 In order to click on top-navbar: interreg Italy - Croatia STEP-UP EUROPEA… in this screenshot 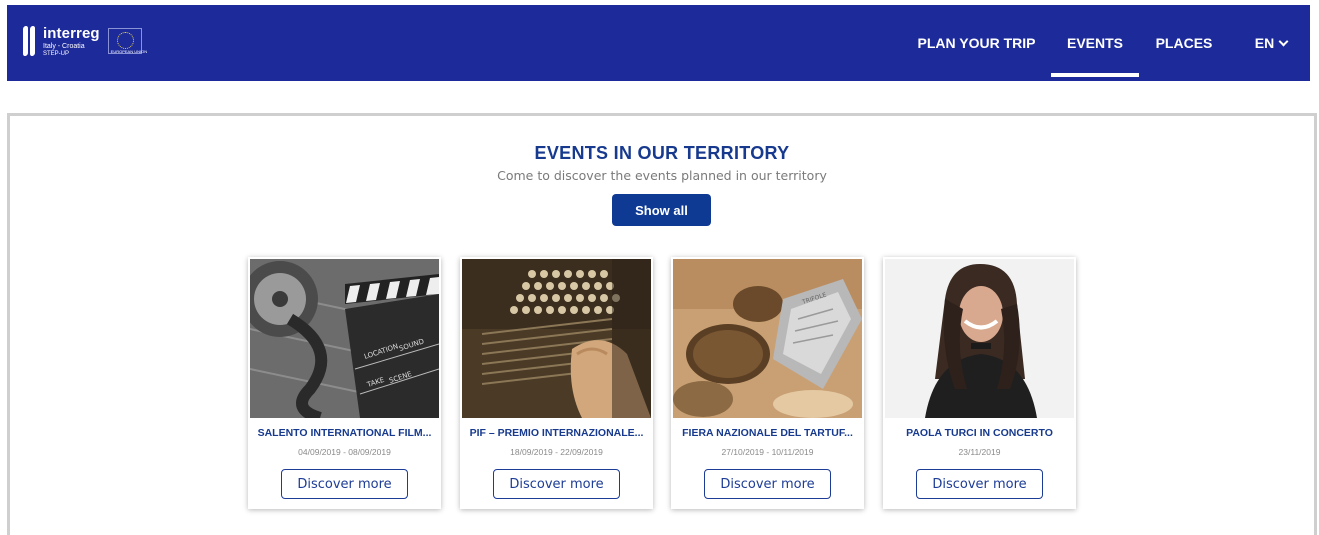, I will do `click(658, 43)`.